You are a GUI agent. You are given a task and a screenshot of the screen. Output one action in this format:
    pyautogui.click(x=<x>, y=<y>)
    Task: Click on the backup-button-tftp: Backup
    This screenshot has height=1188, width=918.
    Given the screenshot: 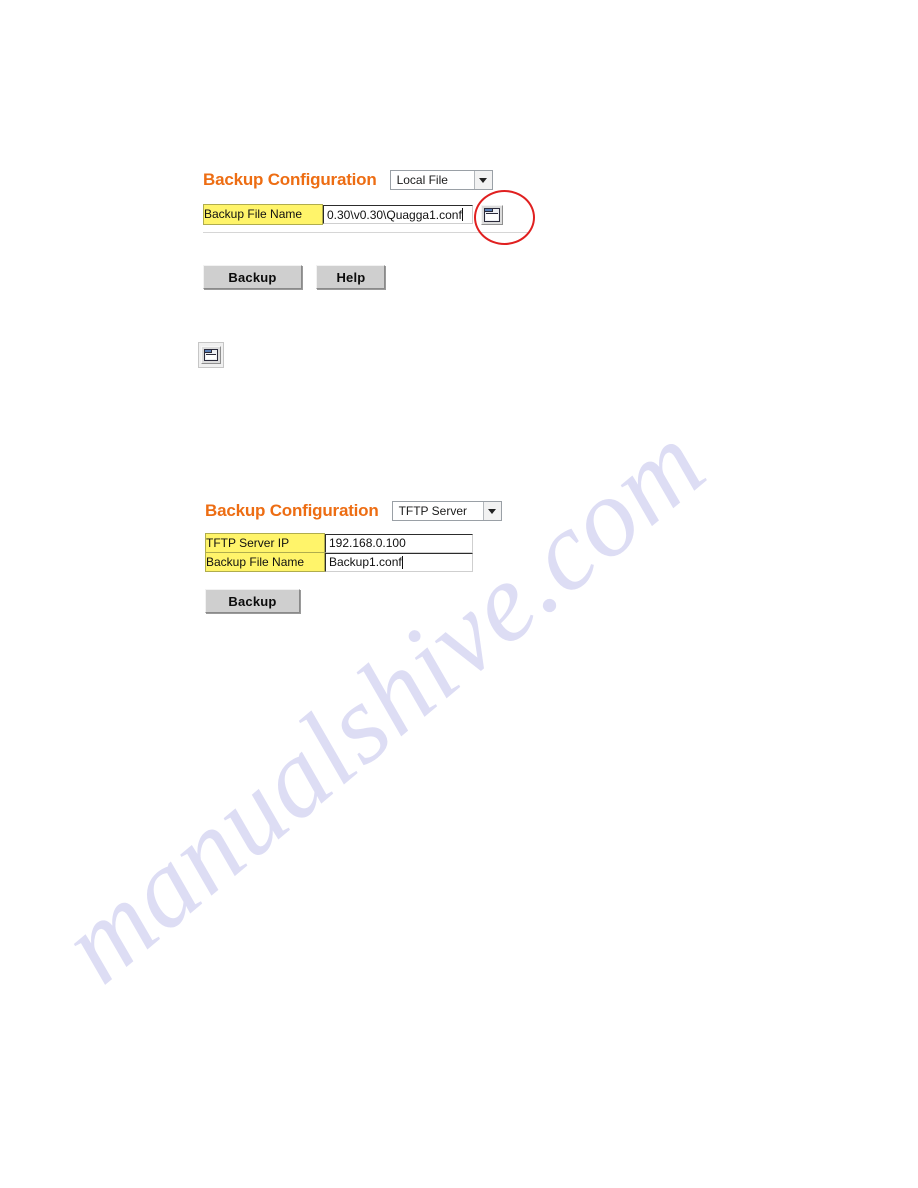 What is the action you would take?
    pyautogui.click(x=252, y=601)
    